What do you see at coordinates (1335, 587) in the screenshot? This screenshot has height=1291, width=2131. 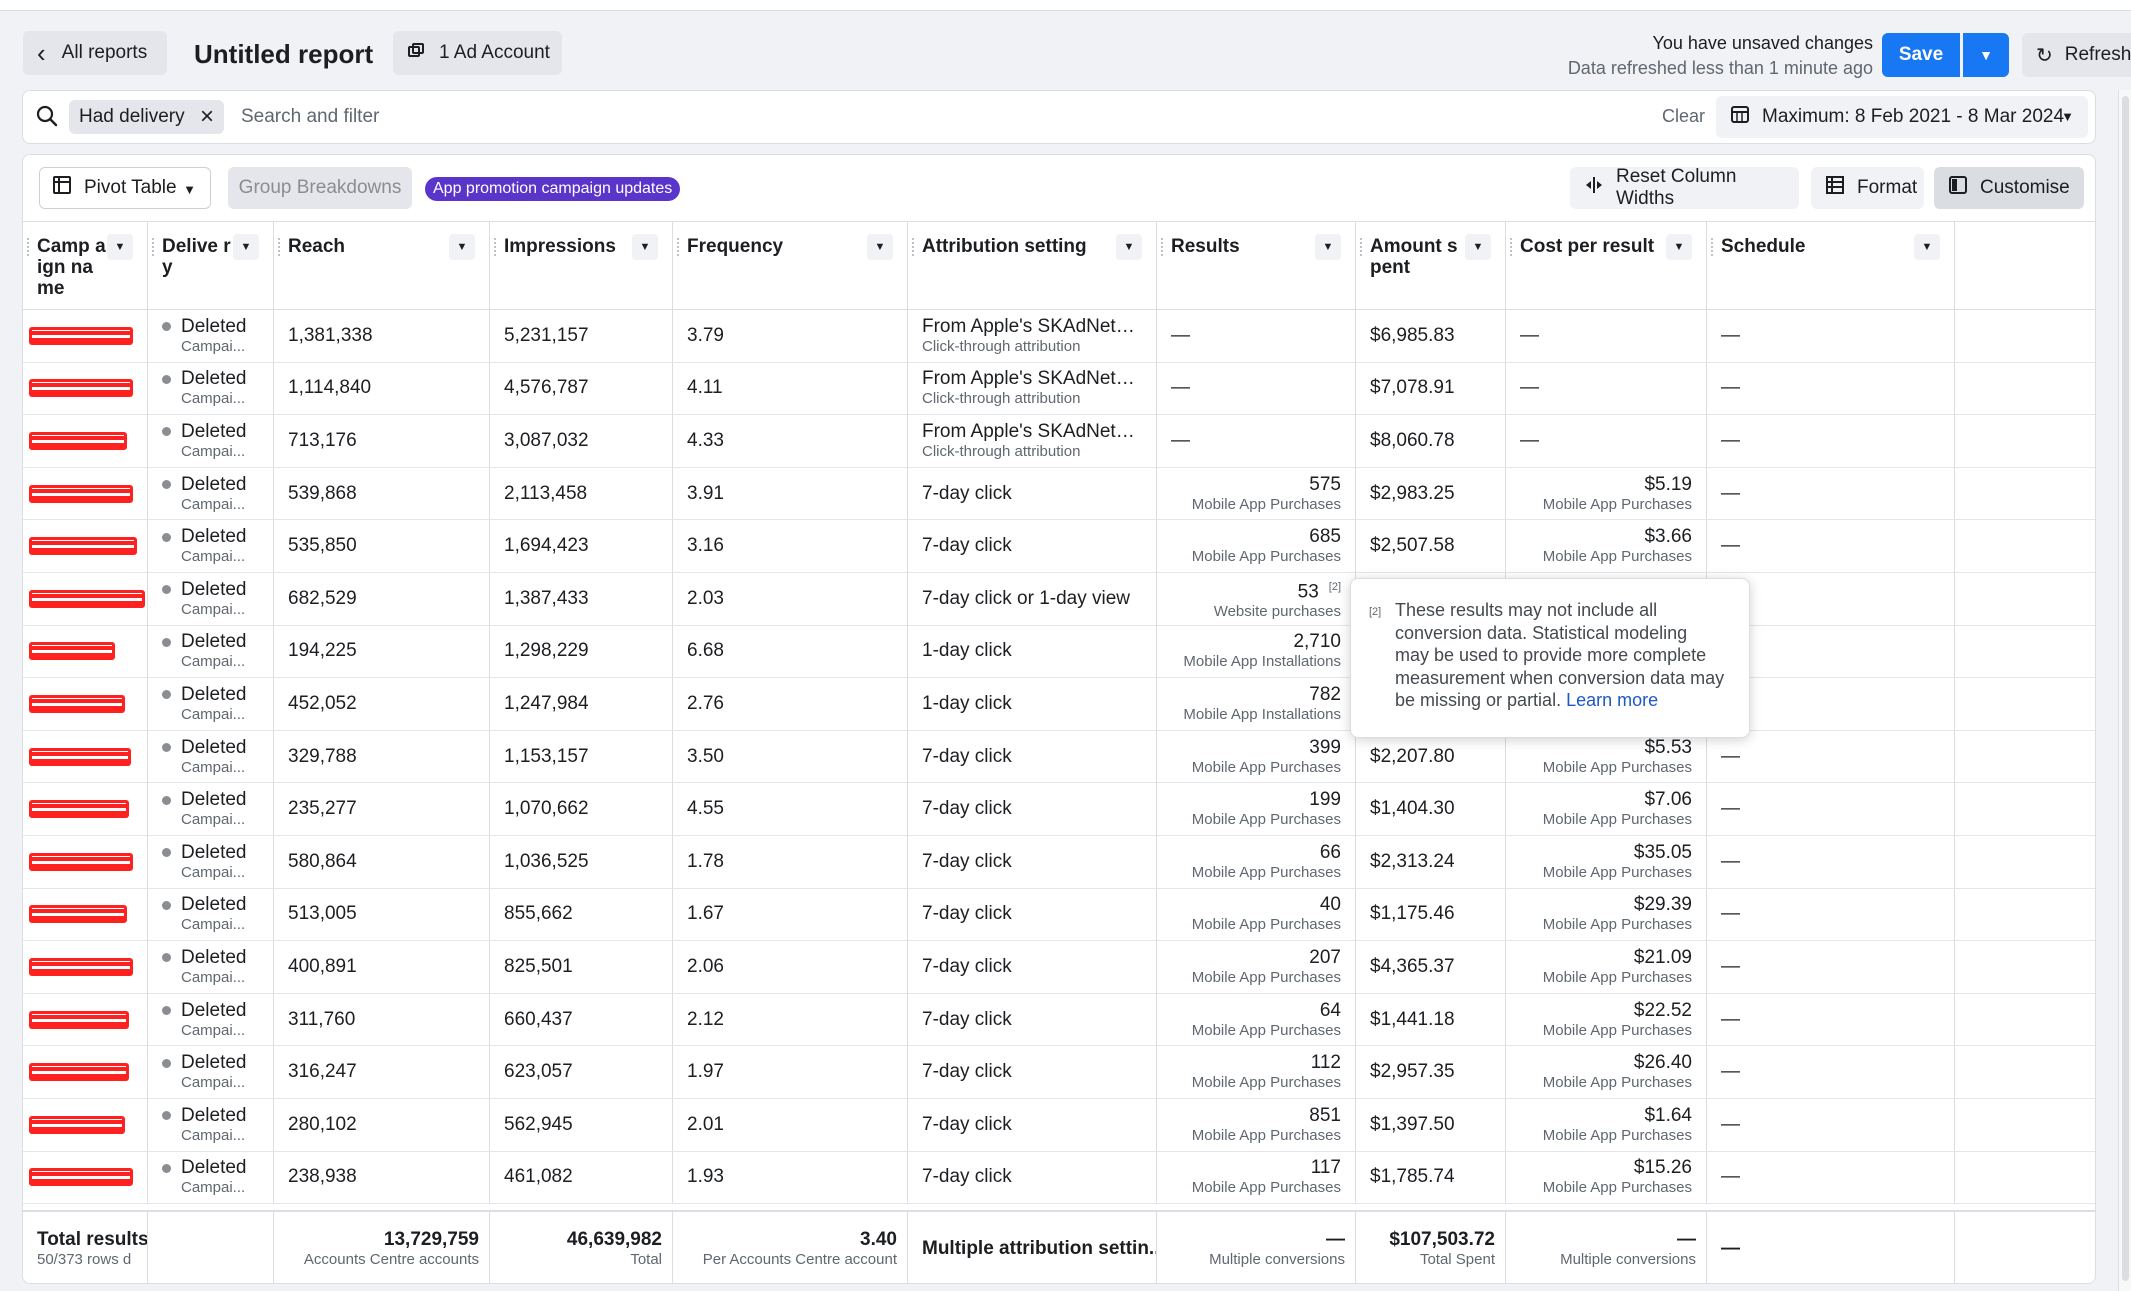 I see `results-footnote-mark: [2]` at bounding box center [1335, 587].